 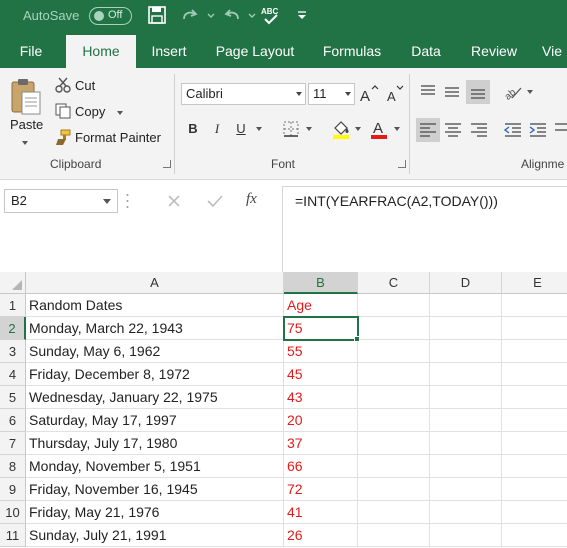 I want to click on orientation-dropdown-icon, so click(x=530, y=92).